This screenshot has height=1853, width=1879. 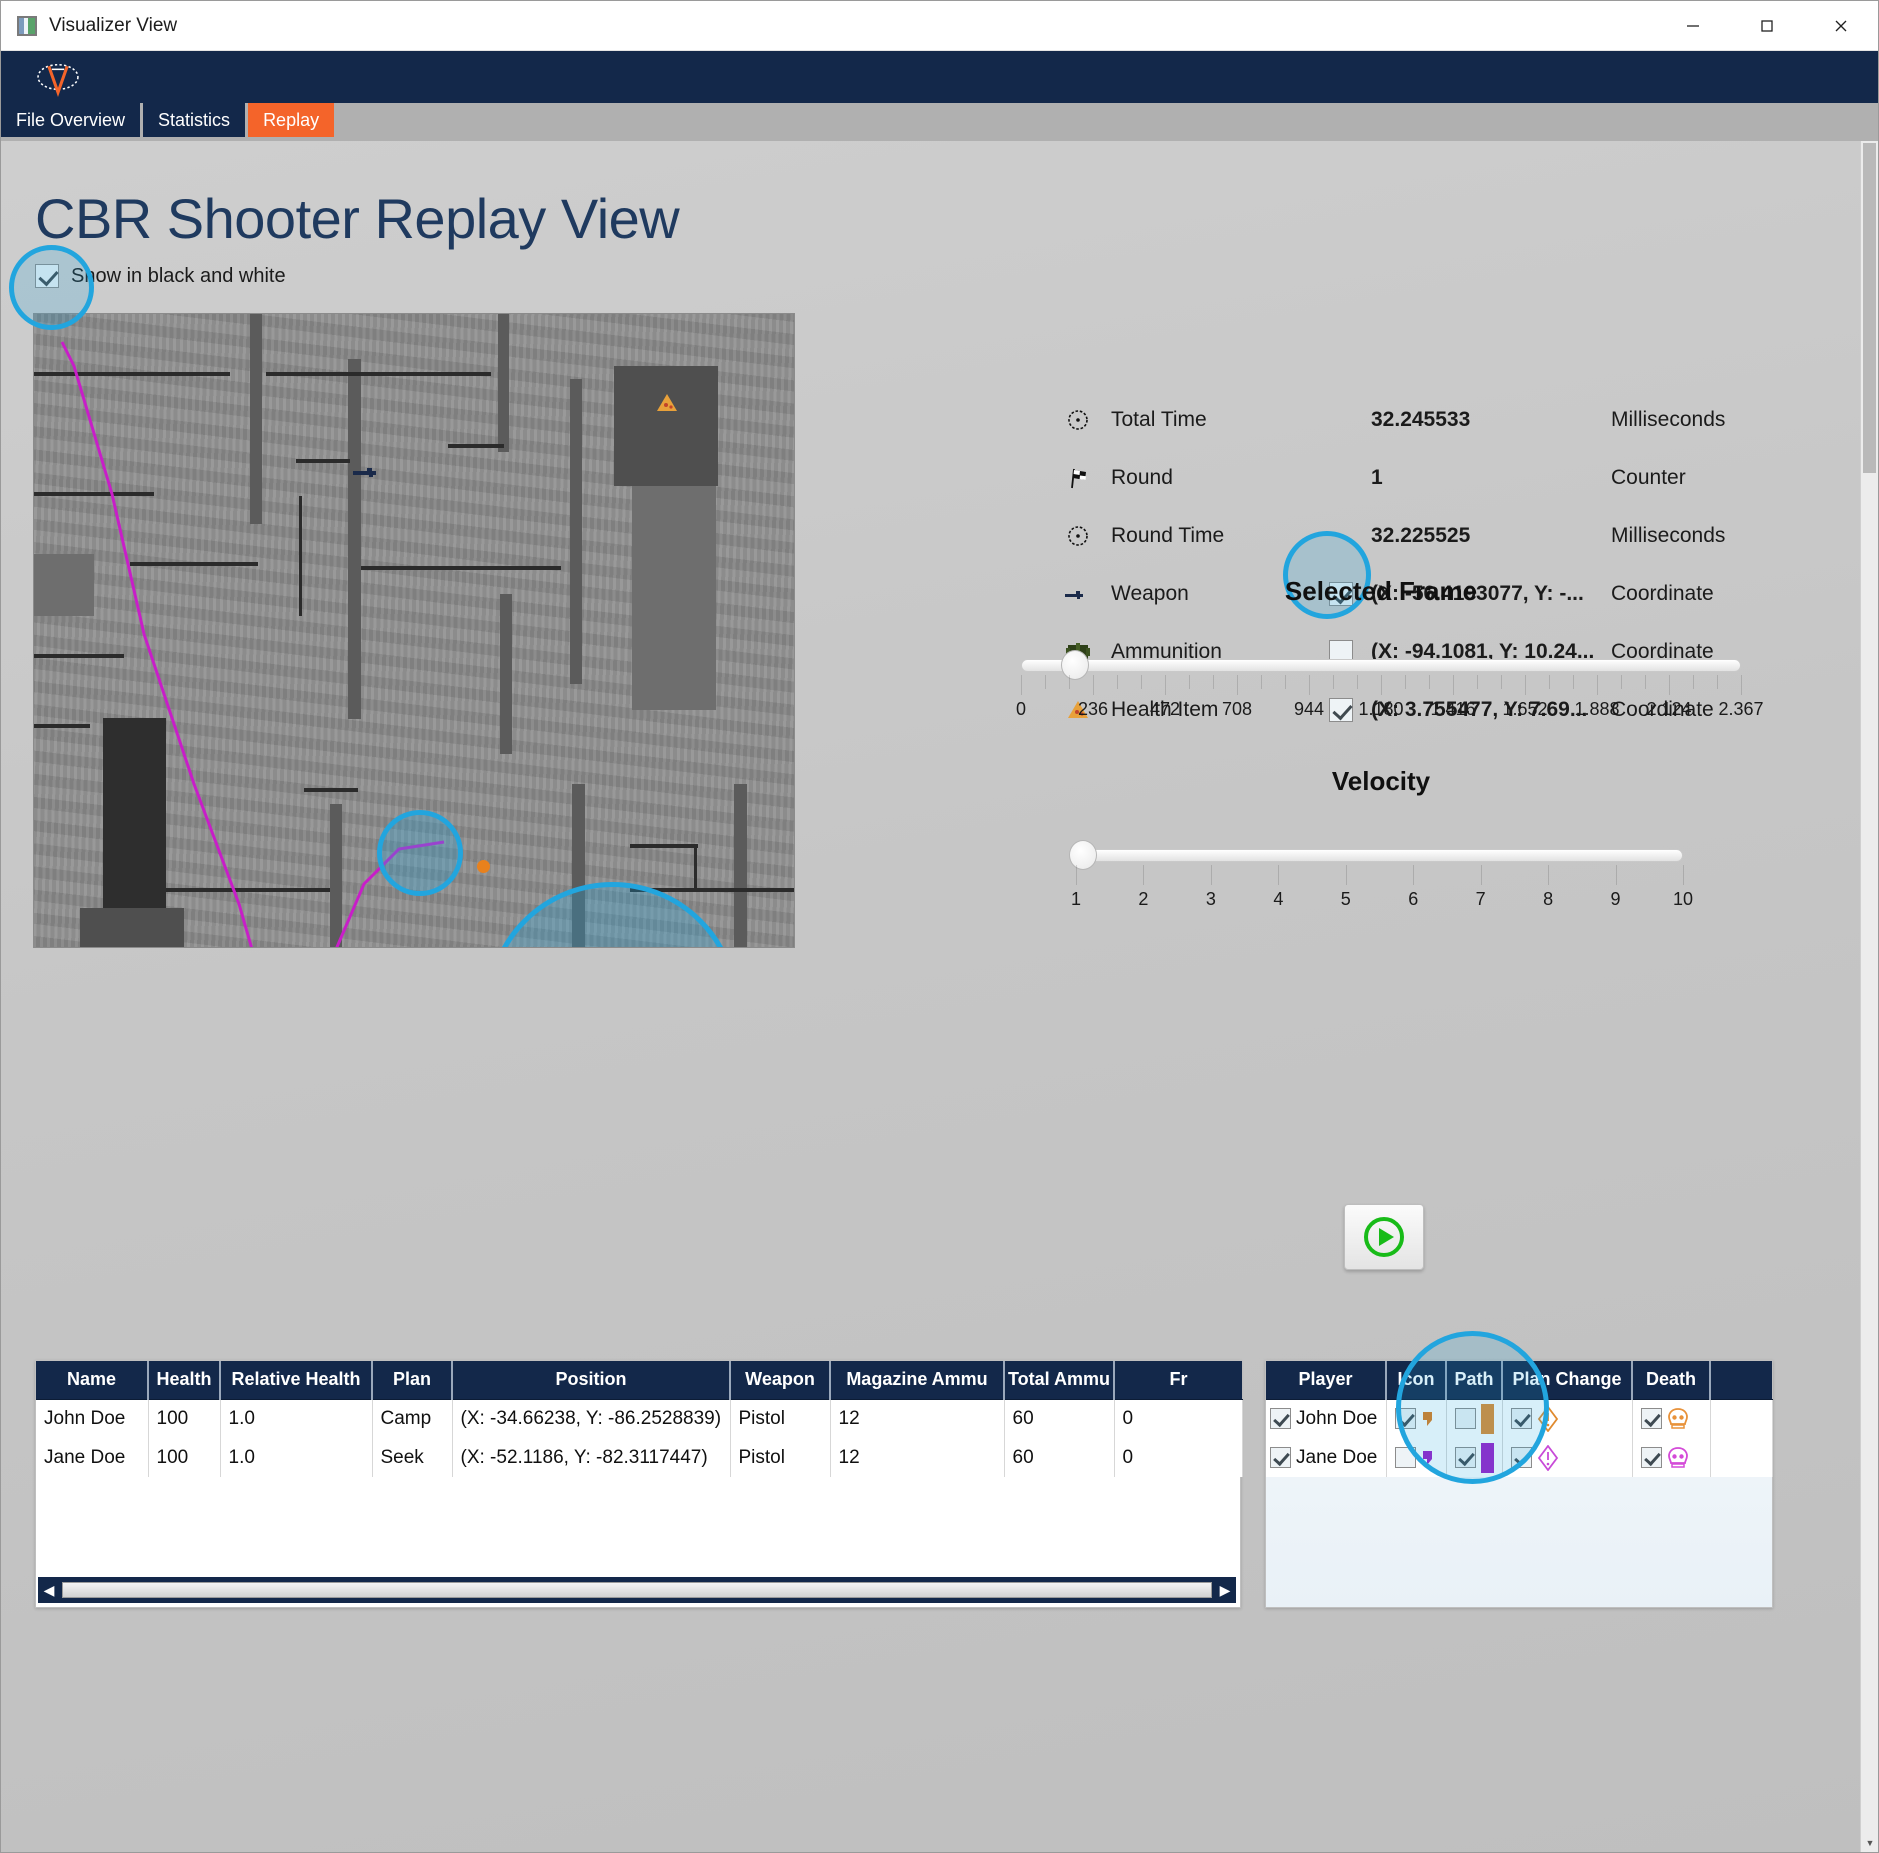 What do you see at coordinates (1278, 899) in the screenshot?
I see `slider-tick-label: 4` at bounding box center [1278, 899].